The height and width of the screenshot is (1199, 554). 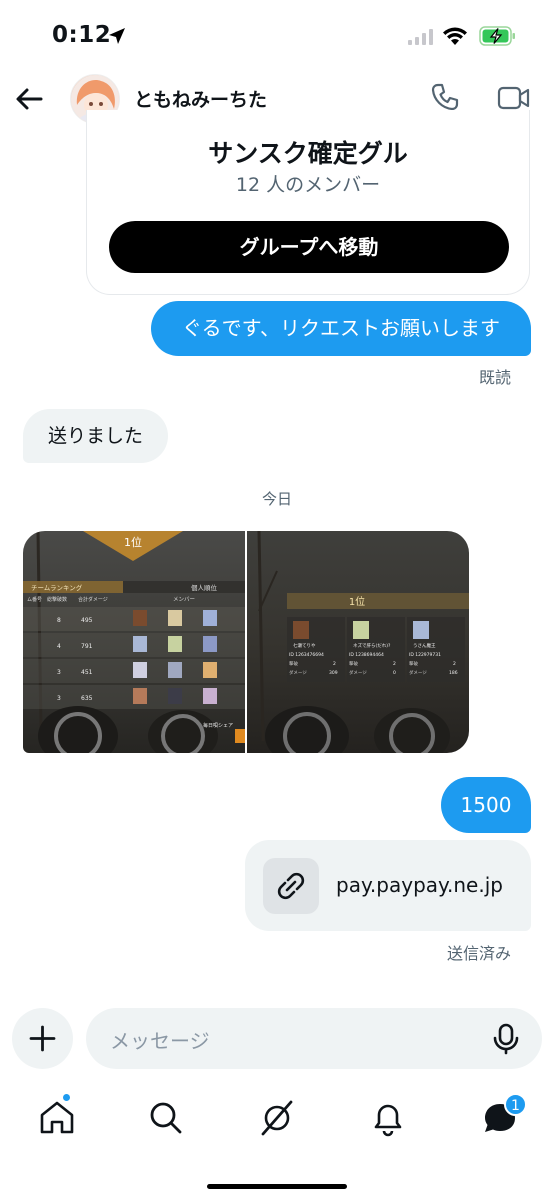 What do you see at coordinates (57, 1118) in the screenshot?
I see `home-icon` at bounding box center [57, 1118].